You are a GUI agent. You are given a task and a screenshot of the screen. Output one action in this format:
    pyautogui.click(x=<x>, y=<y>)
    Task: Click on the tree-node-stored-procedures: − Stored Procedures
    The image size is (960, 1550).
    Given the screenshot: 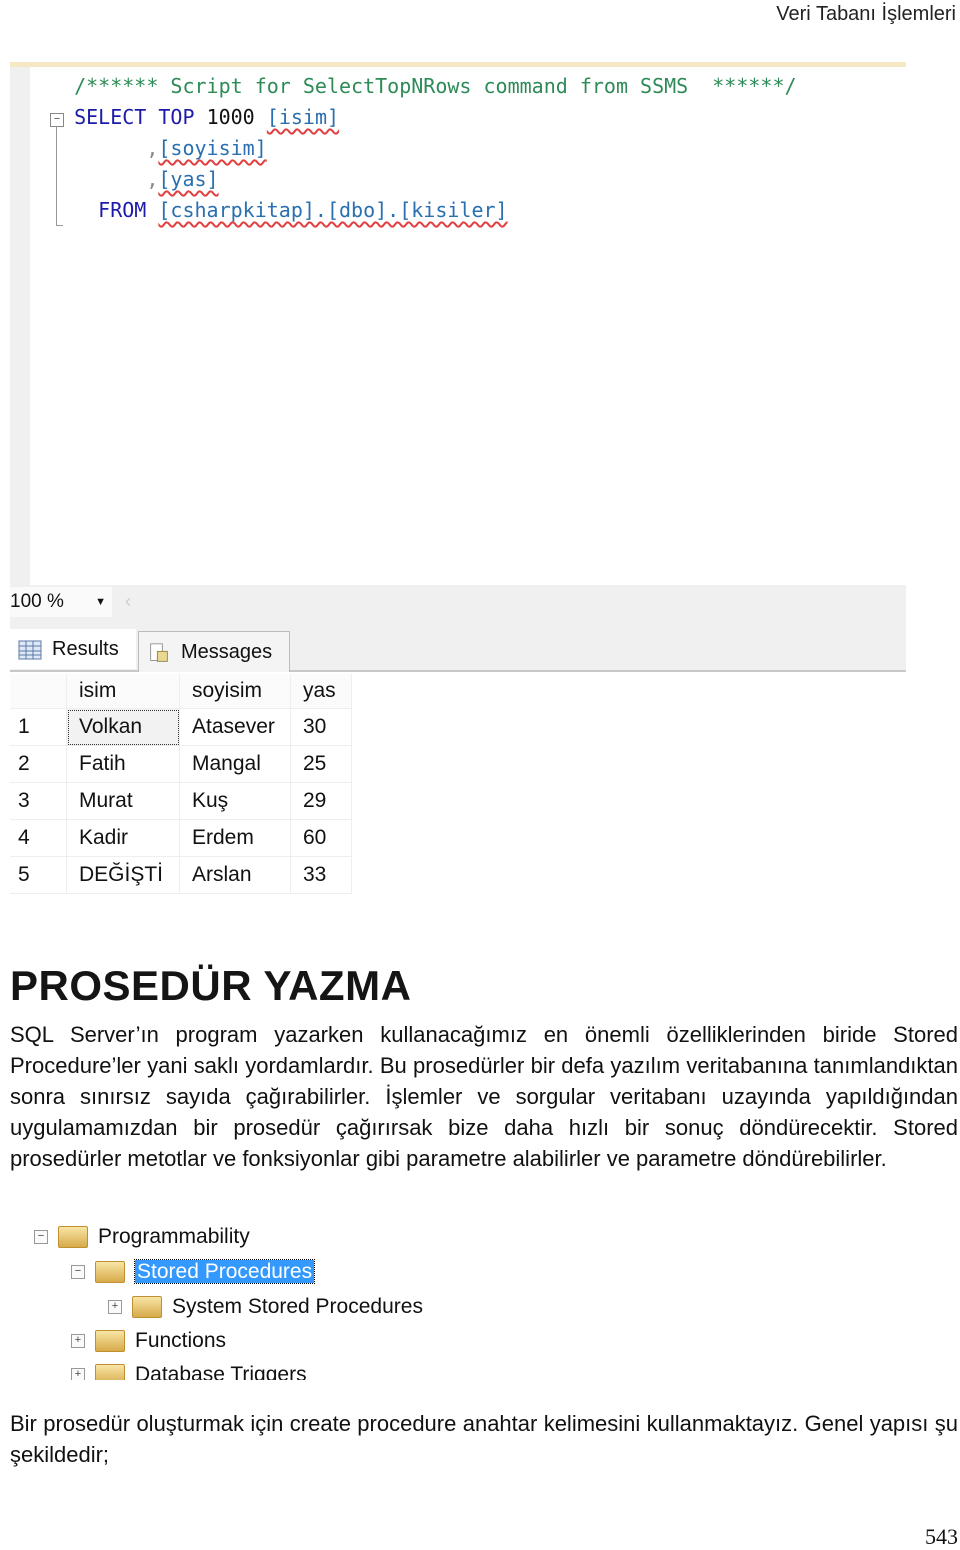 What is the action you would take?
    pyautogui.click(x=193, y=1272)
    